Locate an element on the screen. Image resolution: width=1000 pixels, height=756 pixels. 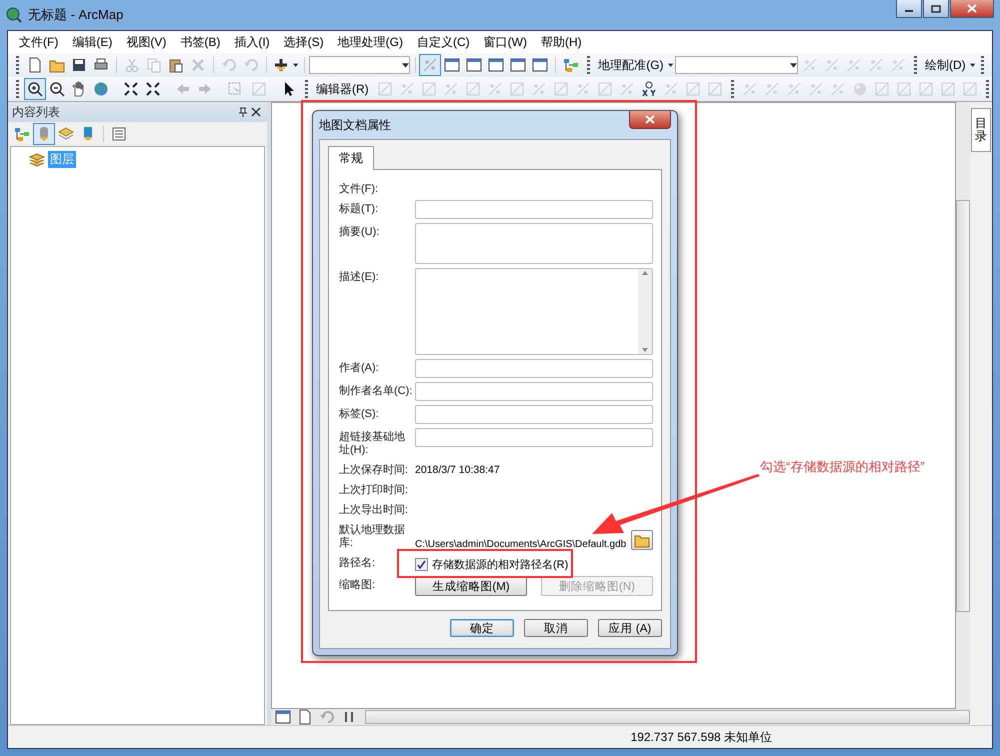
dialog-button: 确定 is located at coordinates (482, 628).